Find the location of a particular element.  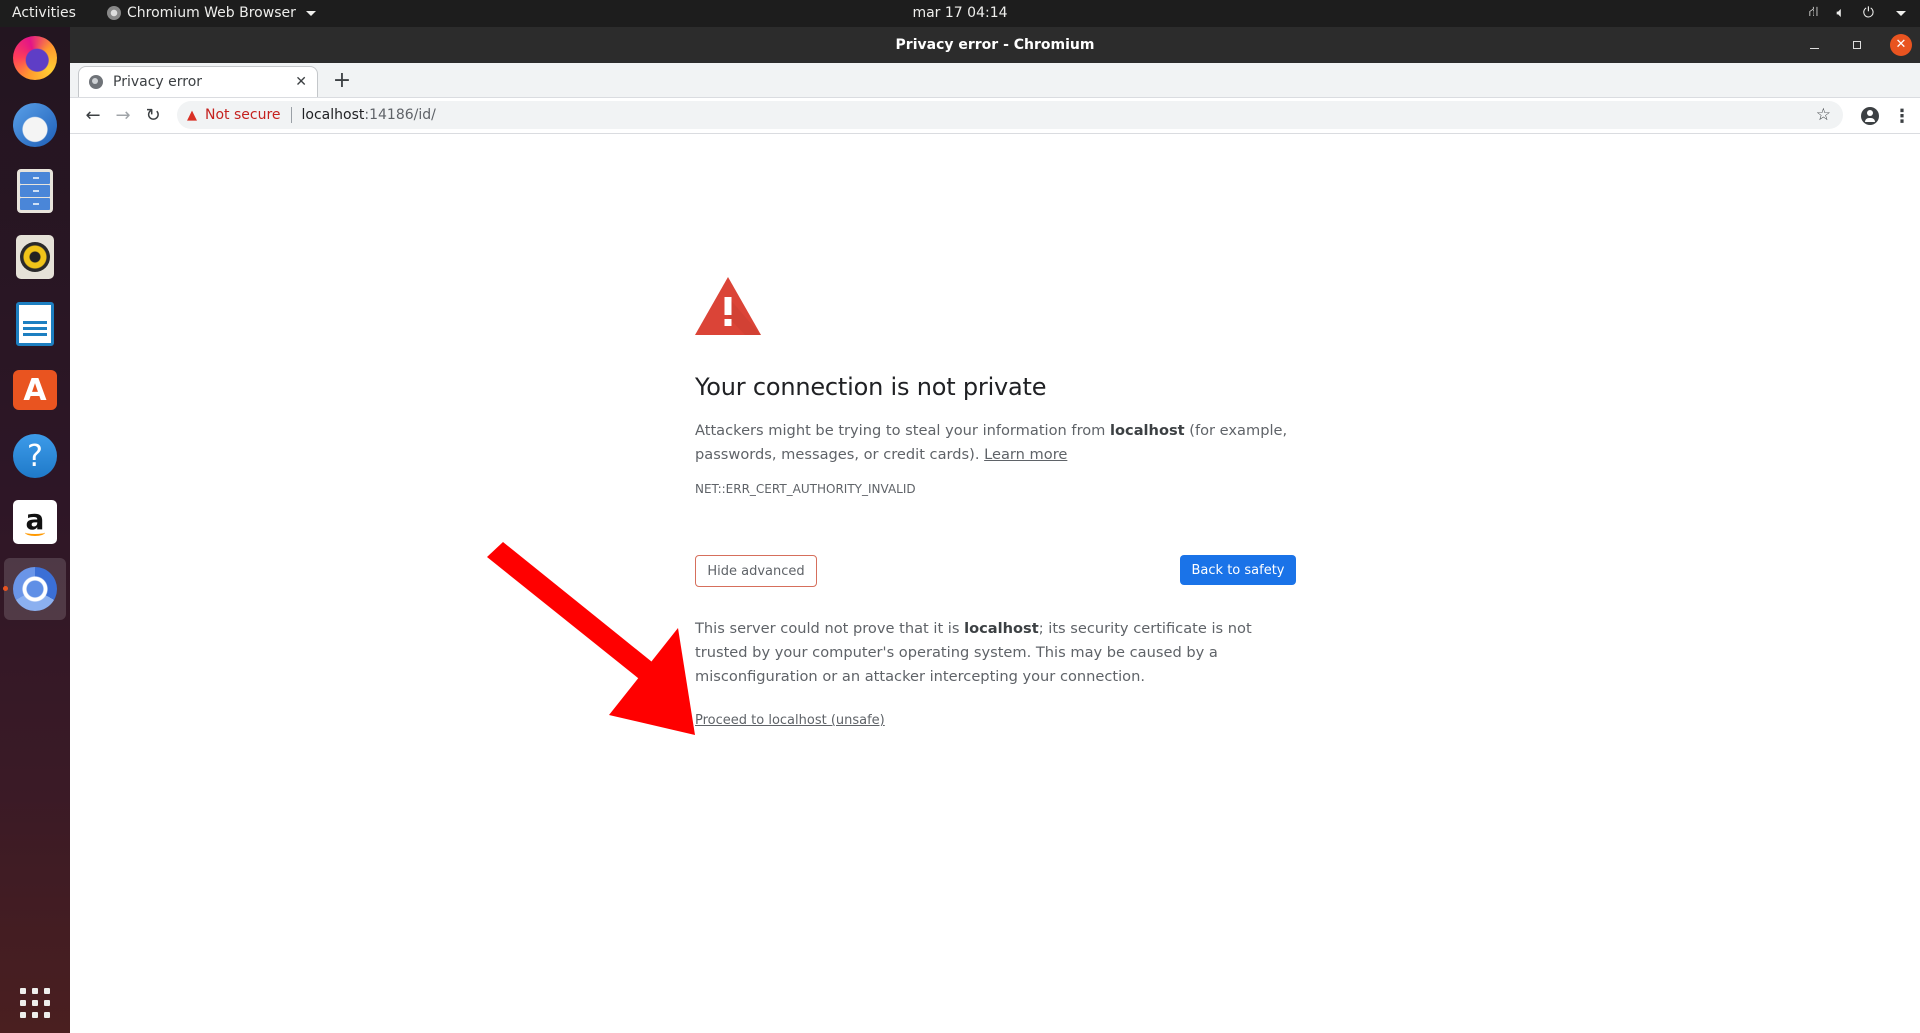

help-icon: ? is located at coordinates (35, 456).